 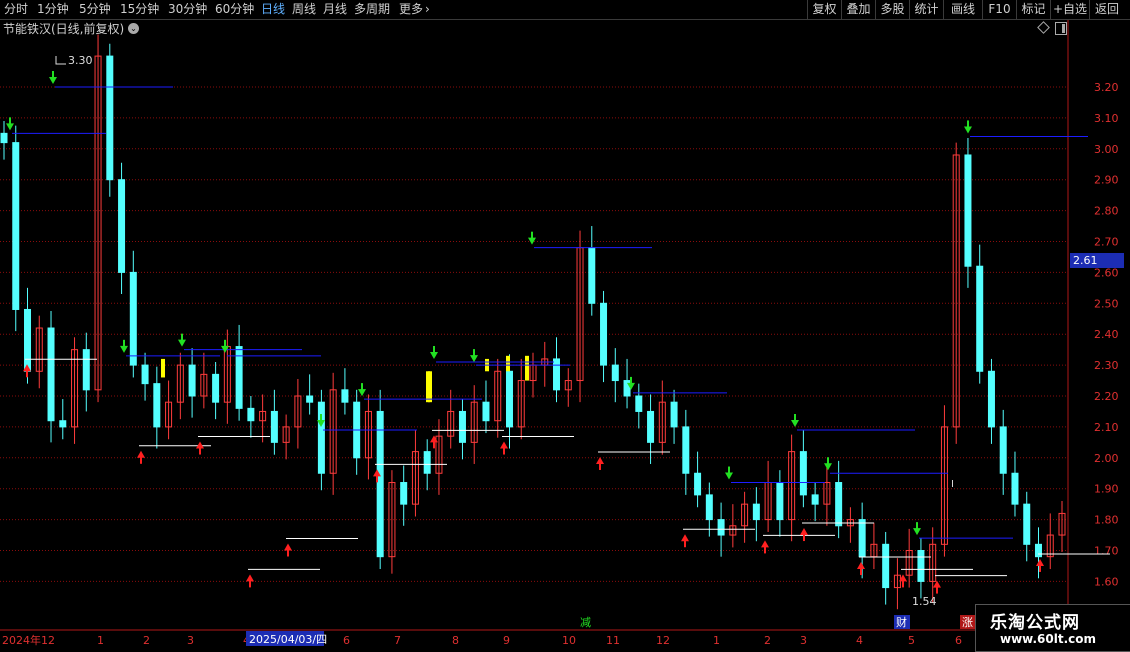 What do you see at coordinates (1106, 242) in the screenshot?
I see `y-tick-label: 2.70` at bounding box center [1106, 242].